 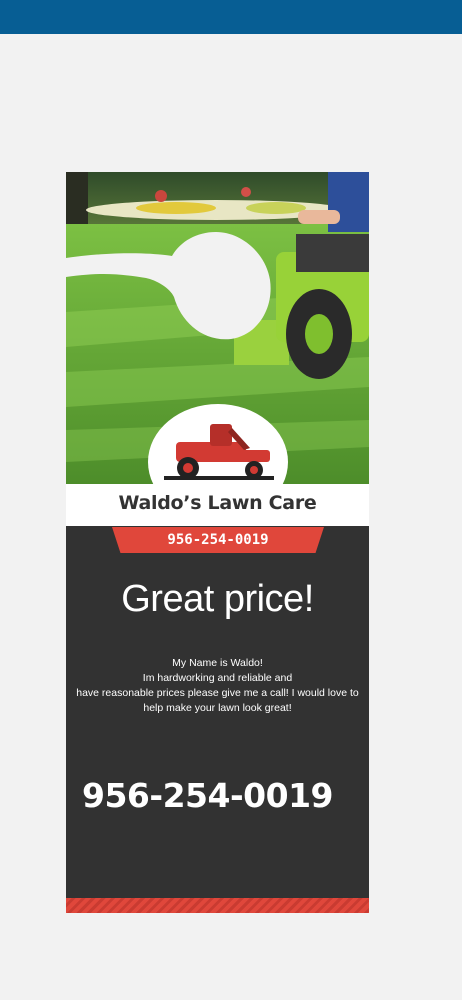 What do you see at coordinates (219, 452) in the screenshot?
I see `riding-mower-logo-icon` at bounding box center [219, 452].